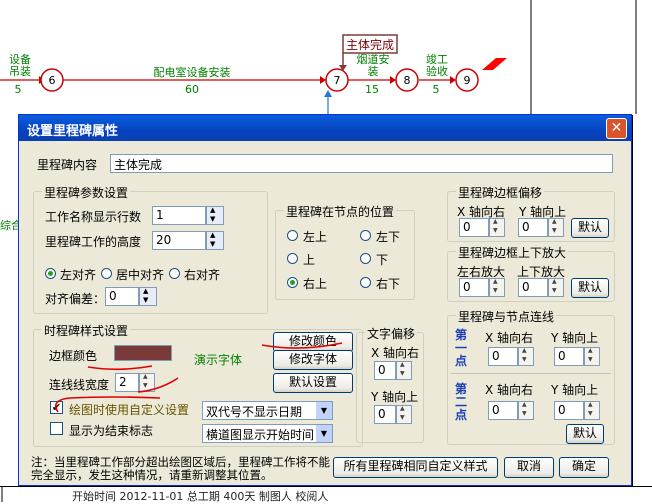  I want to click on border-scale-default-button: 默认, so click(590, 288).